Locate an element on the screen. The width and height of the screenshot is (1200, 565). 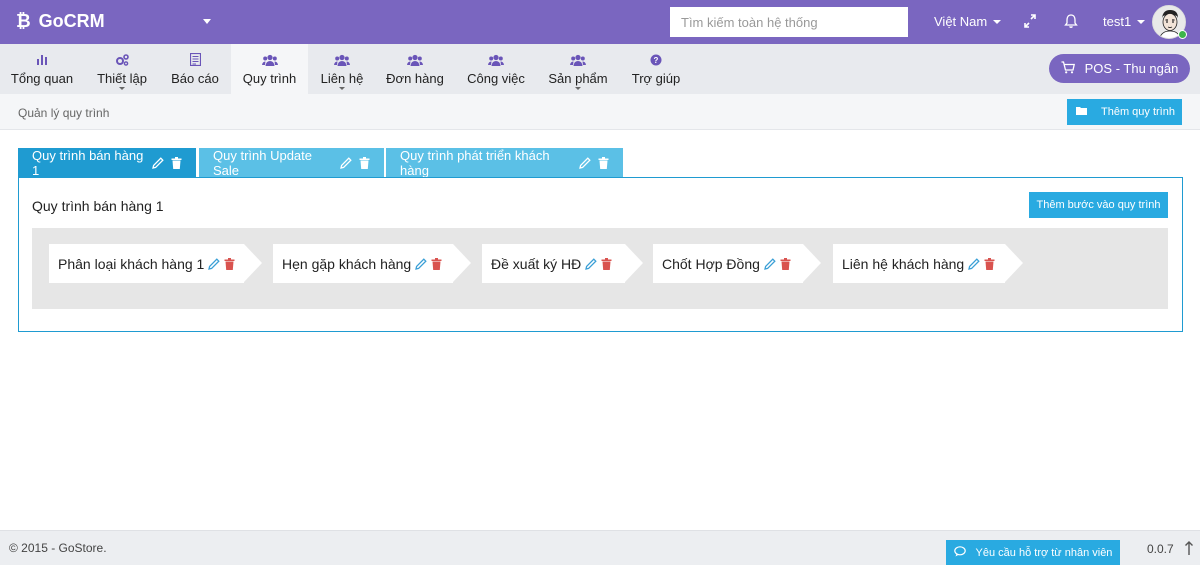
search-input is located at coordinates (789, 22).